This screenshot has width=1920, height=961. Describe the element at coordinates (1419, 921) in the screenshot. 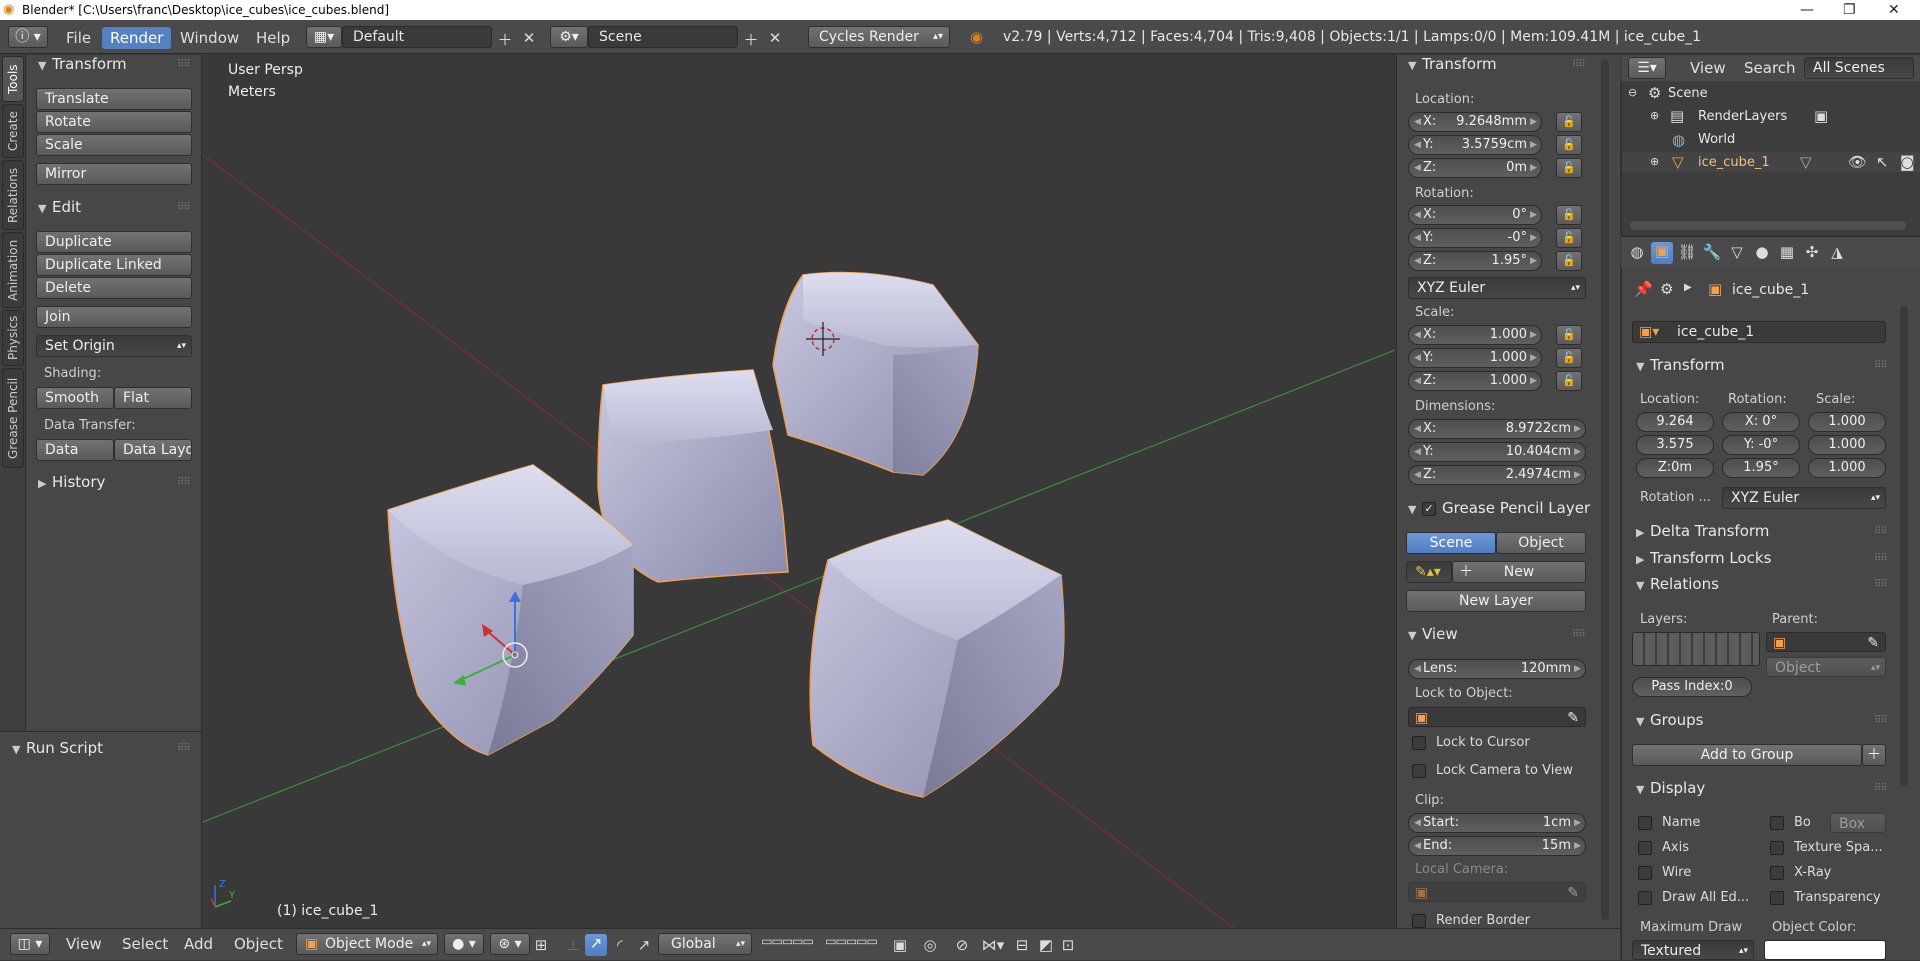

I see `render-border-checkbox` at that location.